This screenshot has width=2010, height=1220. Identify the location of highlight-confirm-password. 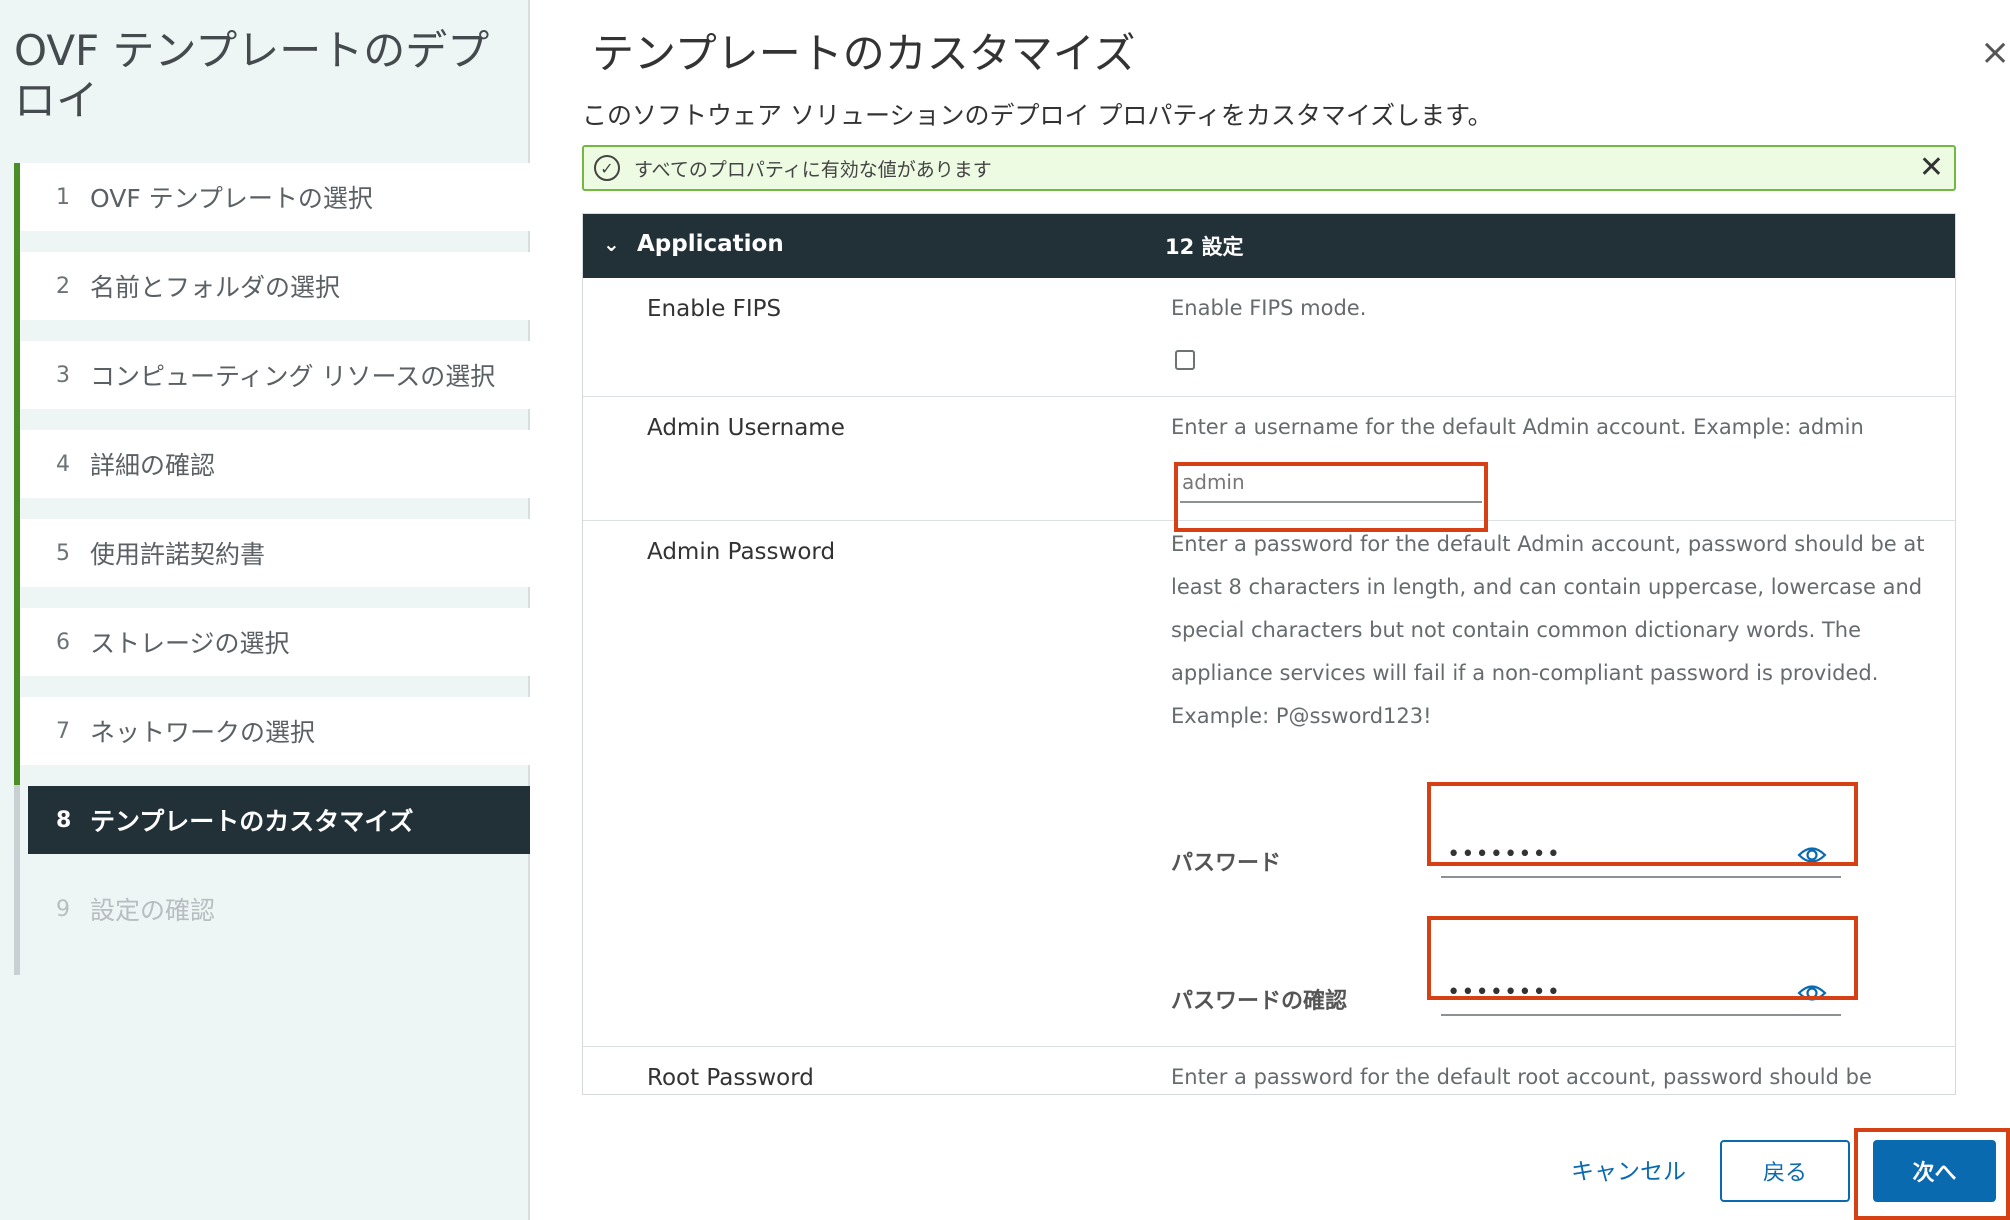
(1642, 958).